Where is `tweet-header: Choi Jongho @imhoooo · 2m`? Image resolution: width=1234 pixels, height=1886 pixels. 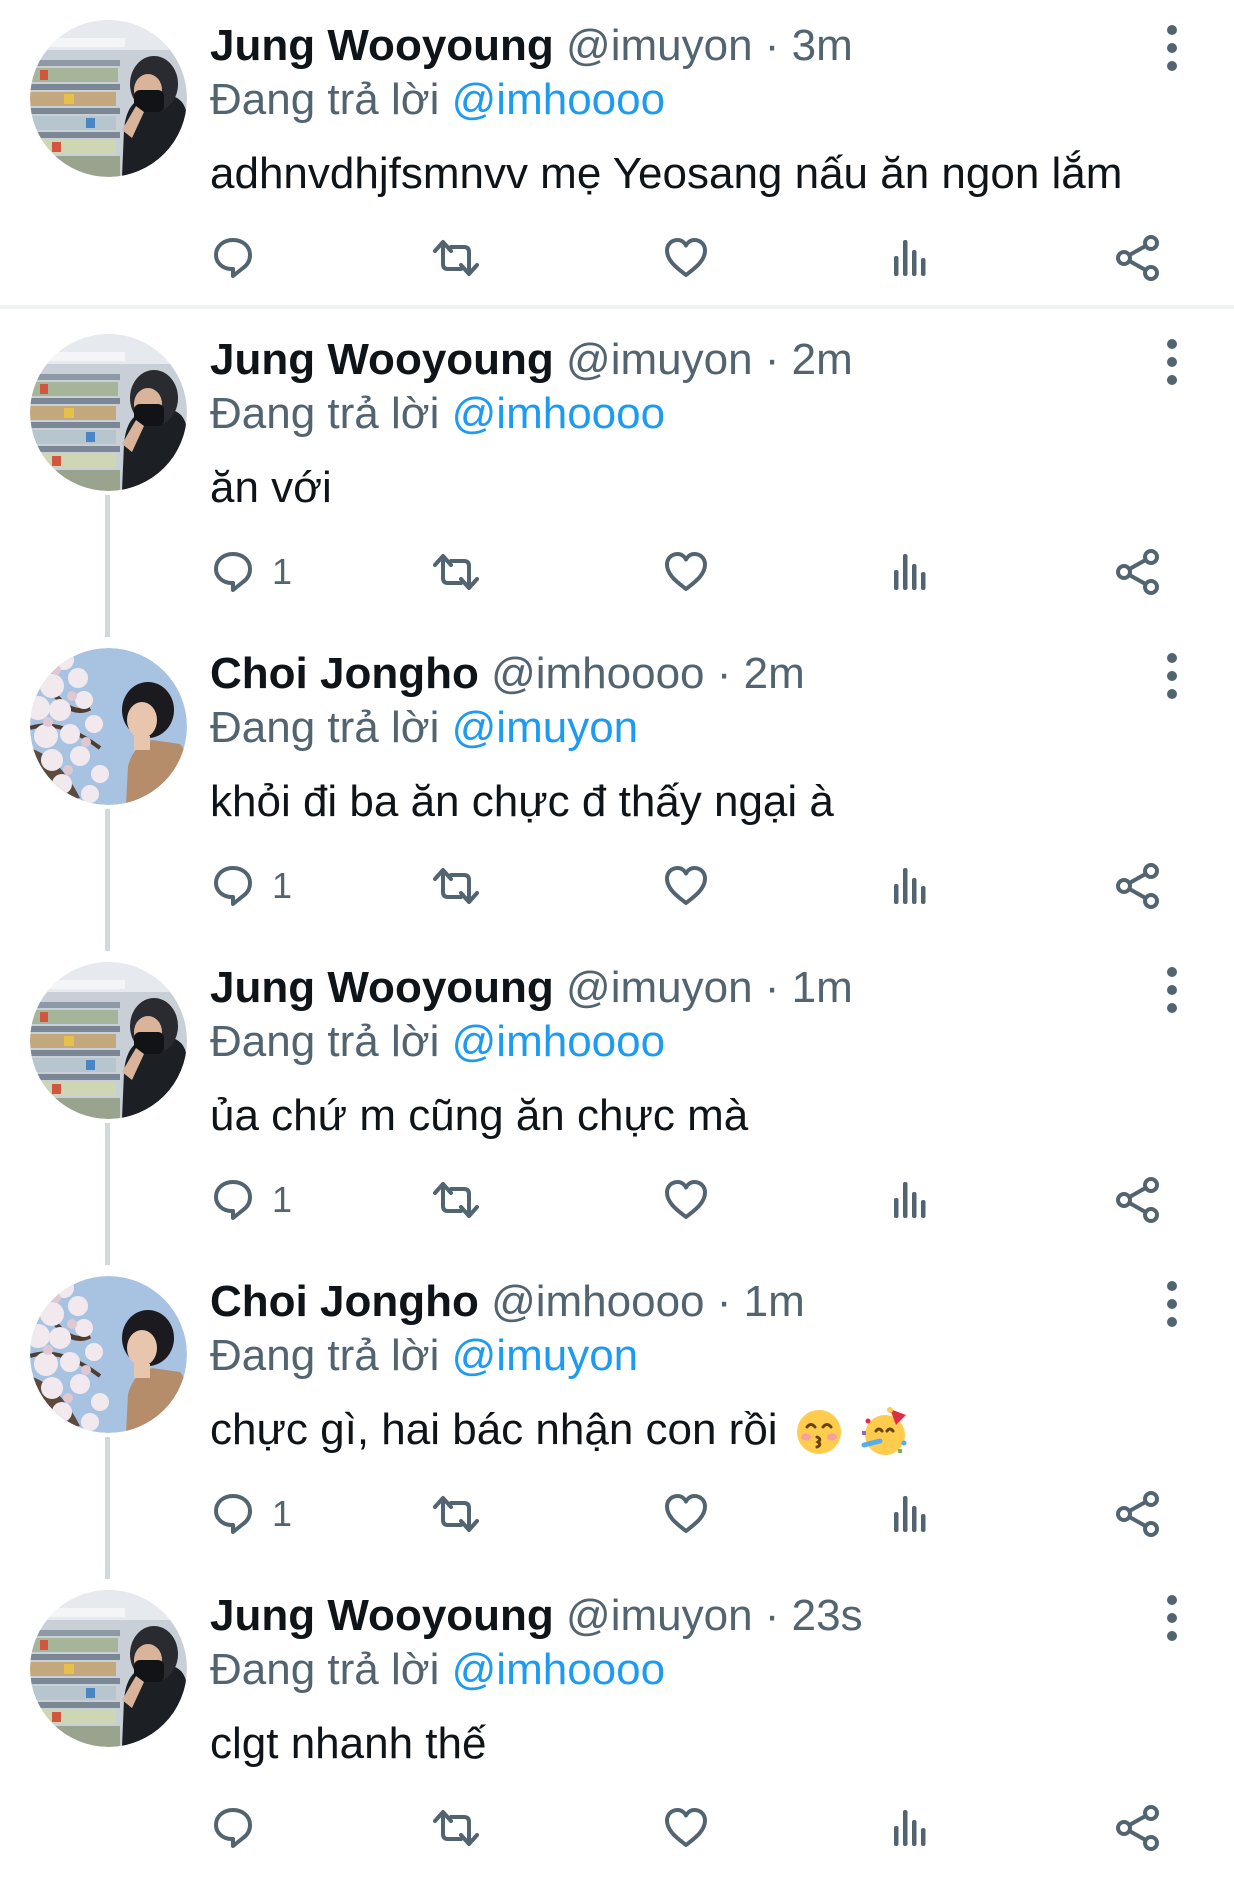
tweet-header: Choi Jongho @imhoooo · 2m is located at coordinates (507, 674).